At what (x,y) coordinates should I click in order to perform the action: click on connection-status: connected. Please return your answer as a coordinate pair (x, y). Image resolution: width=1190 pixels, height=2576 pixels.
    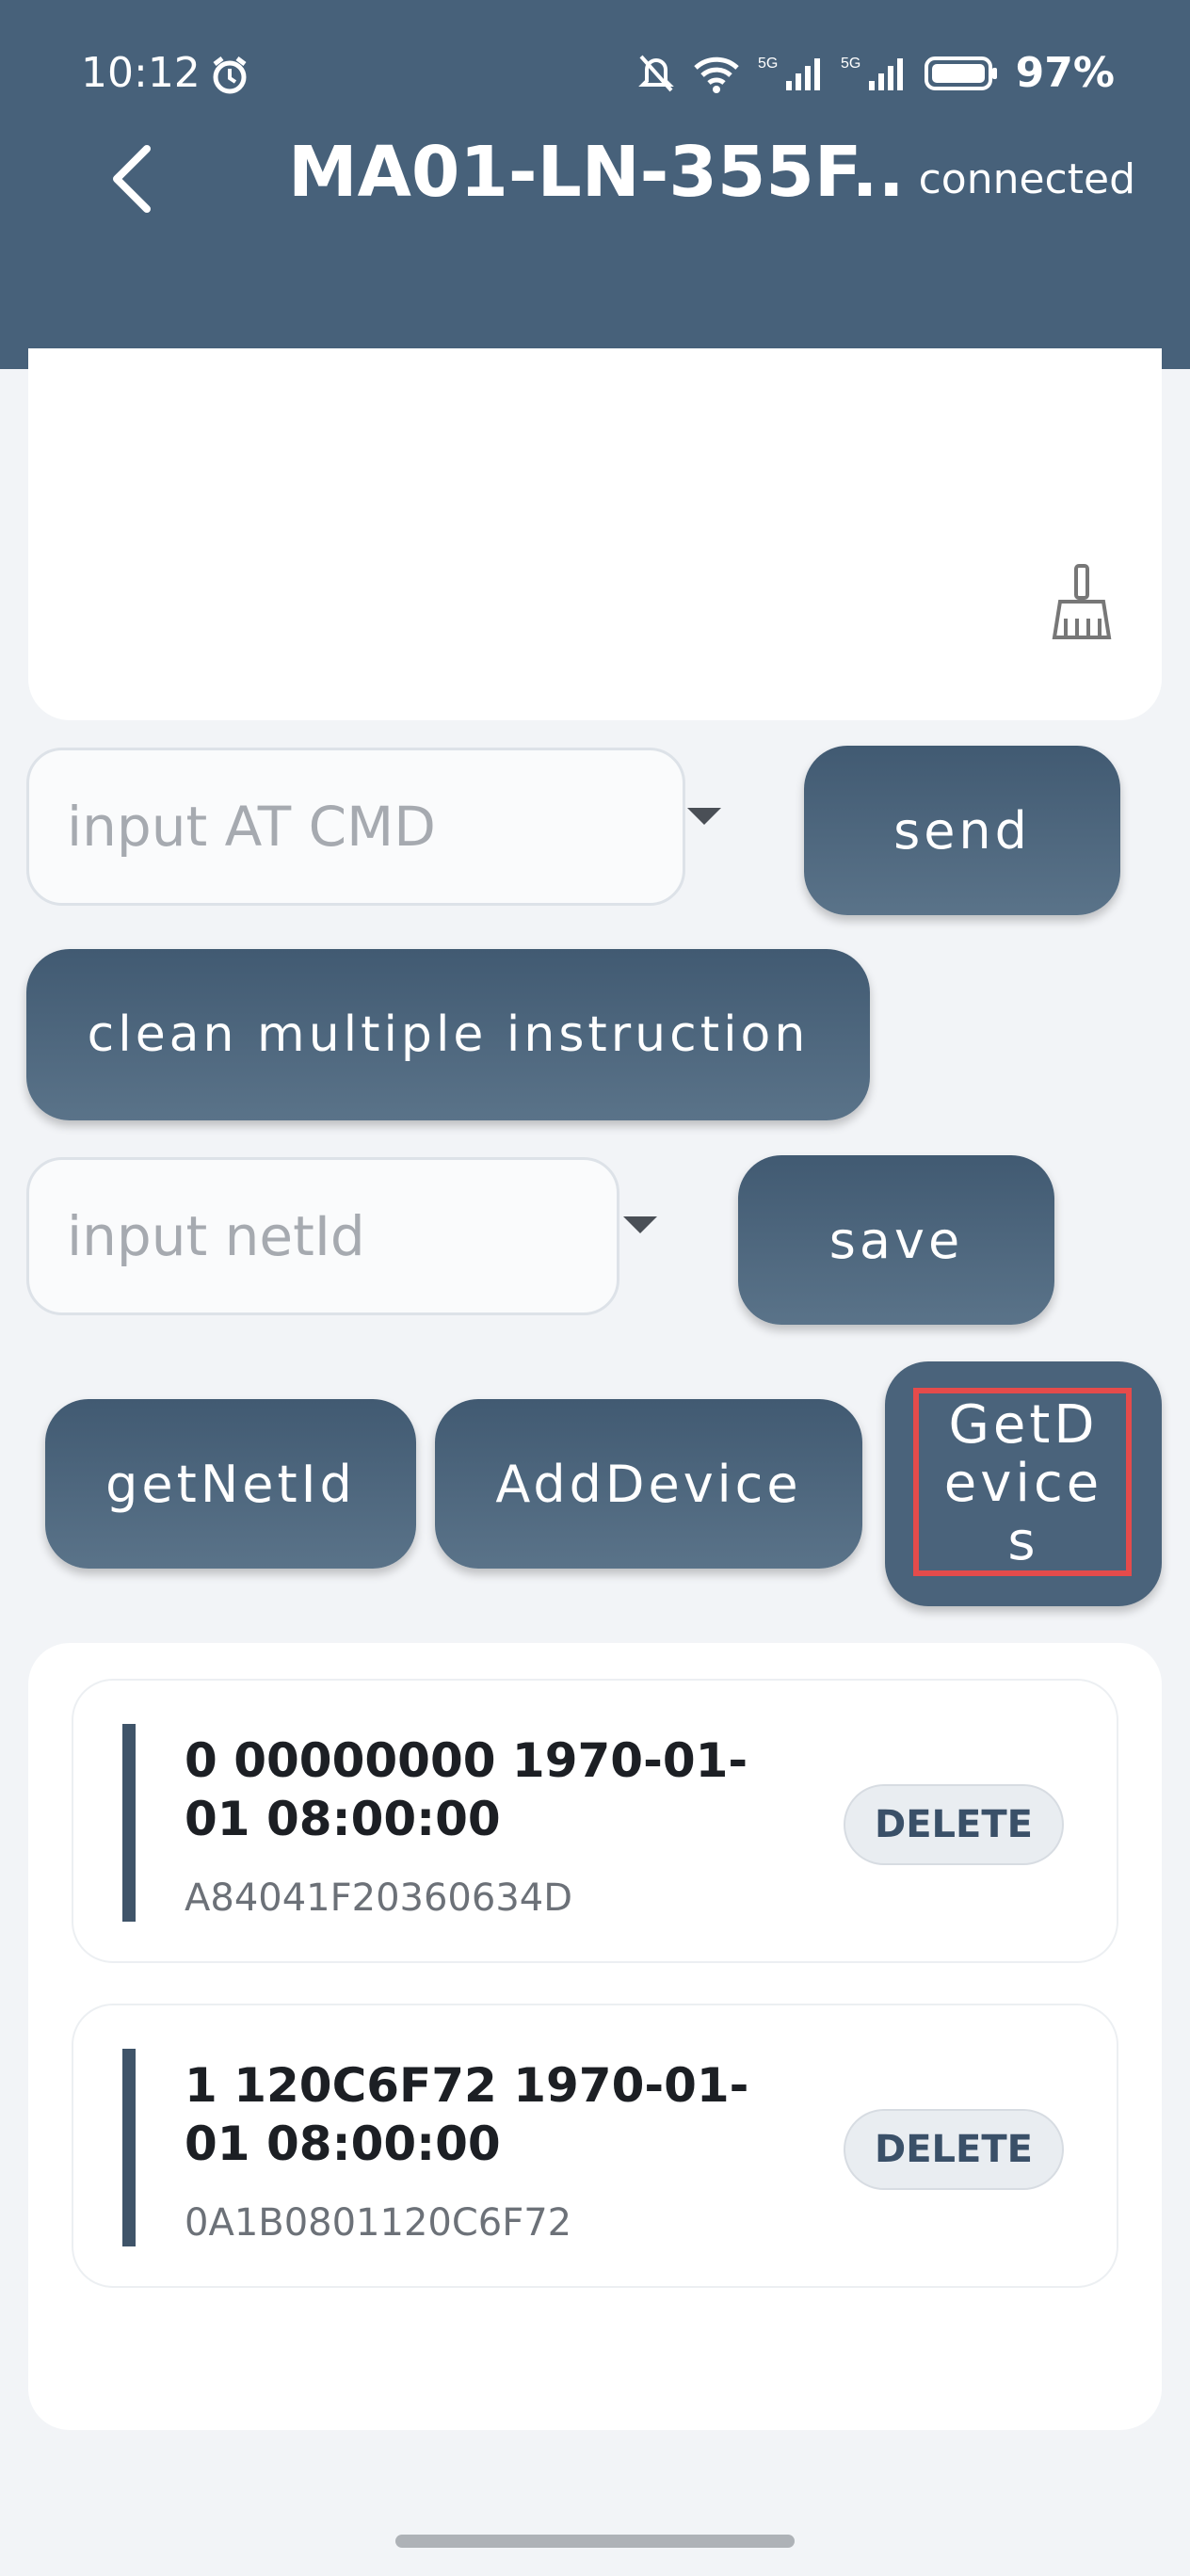
    Looking at the image, I should click on (1026, 179).